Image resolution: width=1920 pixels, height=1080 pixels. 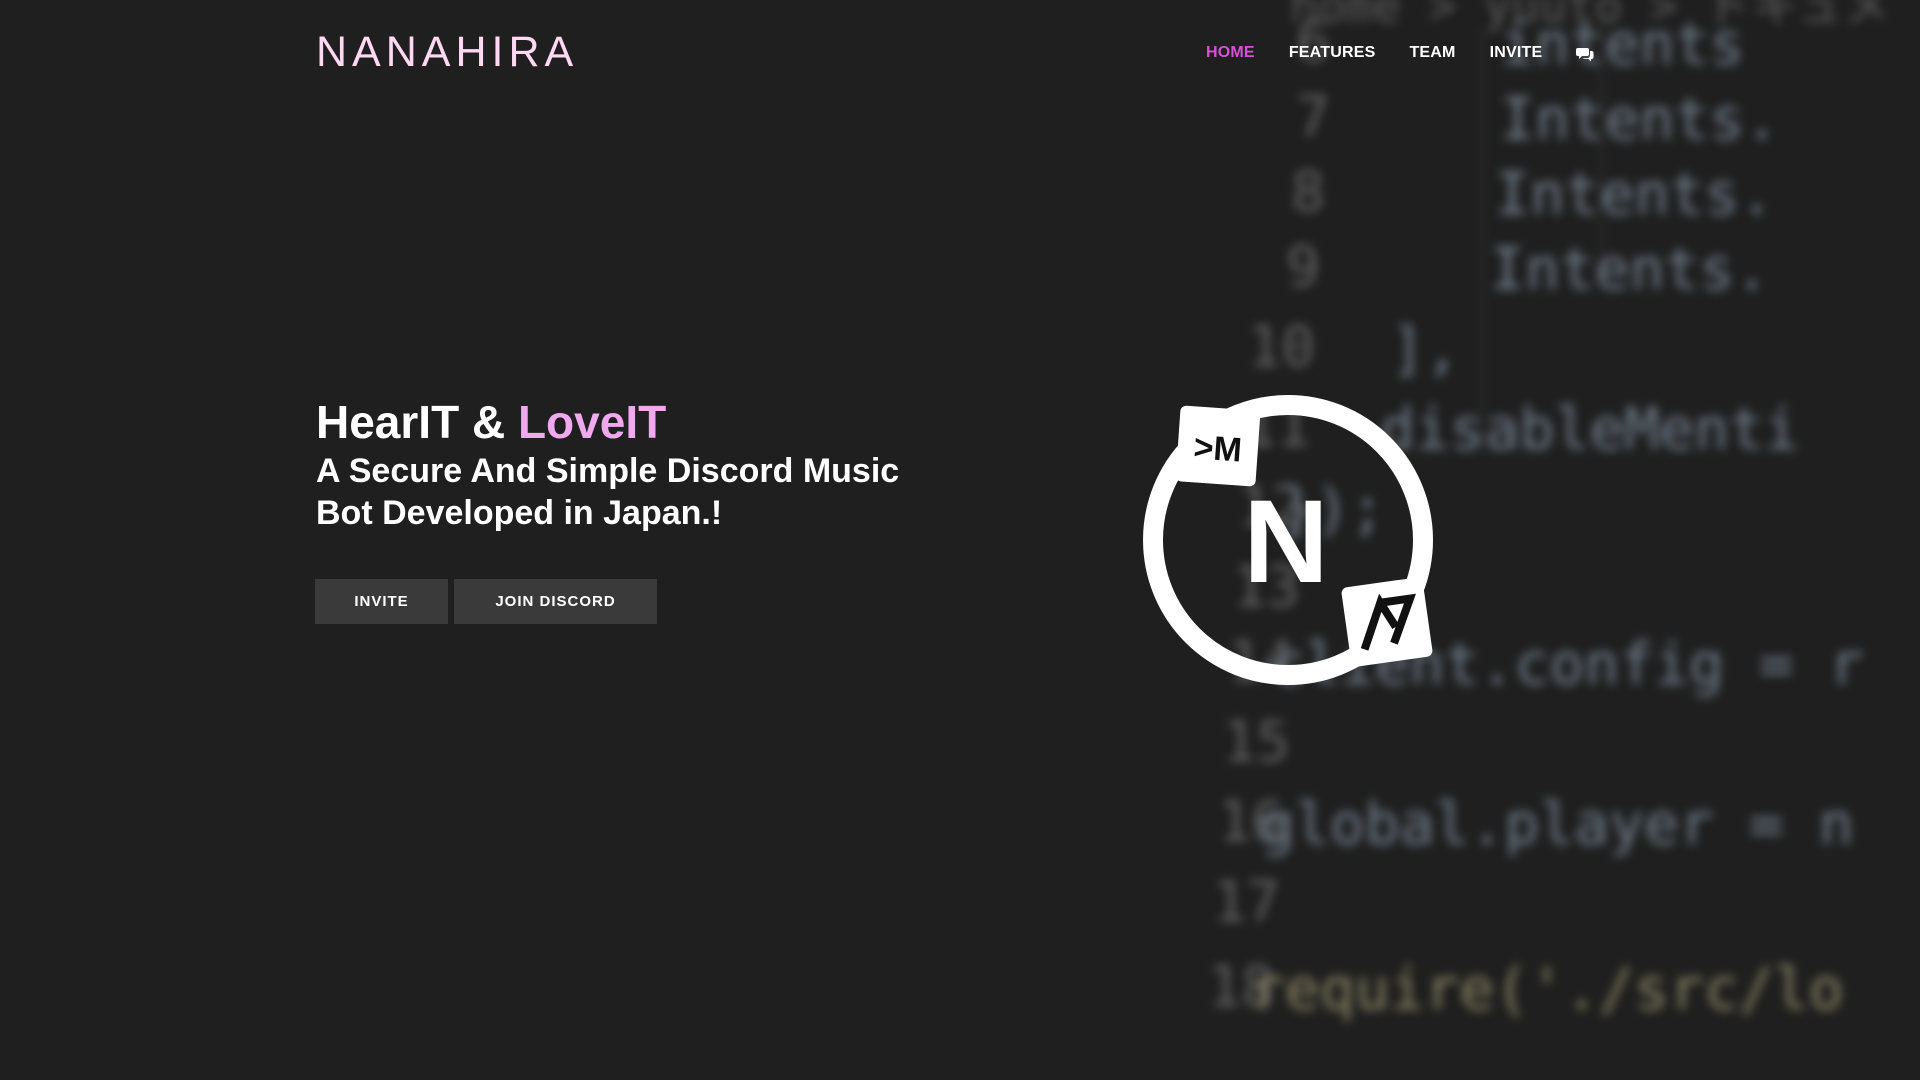 What do you see at coordinates (592, 422) in the screenshot?
I see `hero-title-accent: LoveIT` at bounding box center [592, 422].